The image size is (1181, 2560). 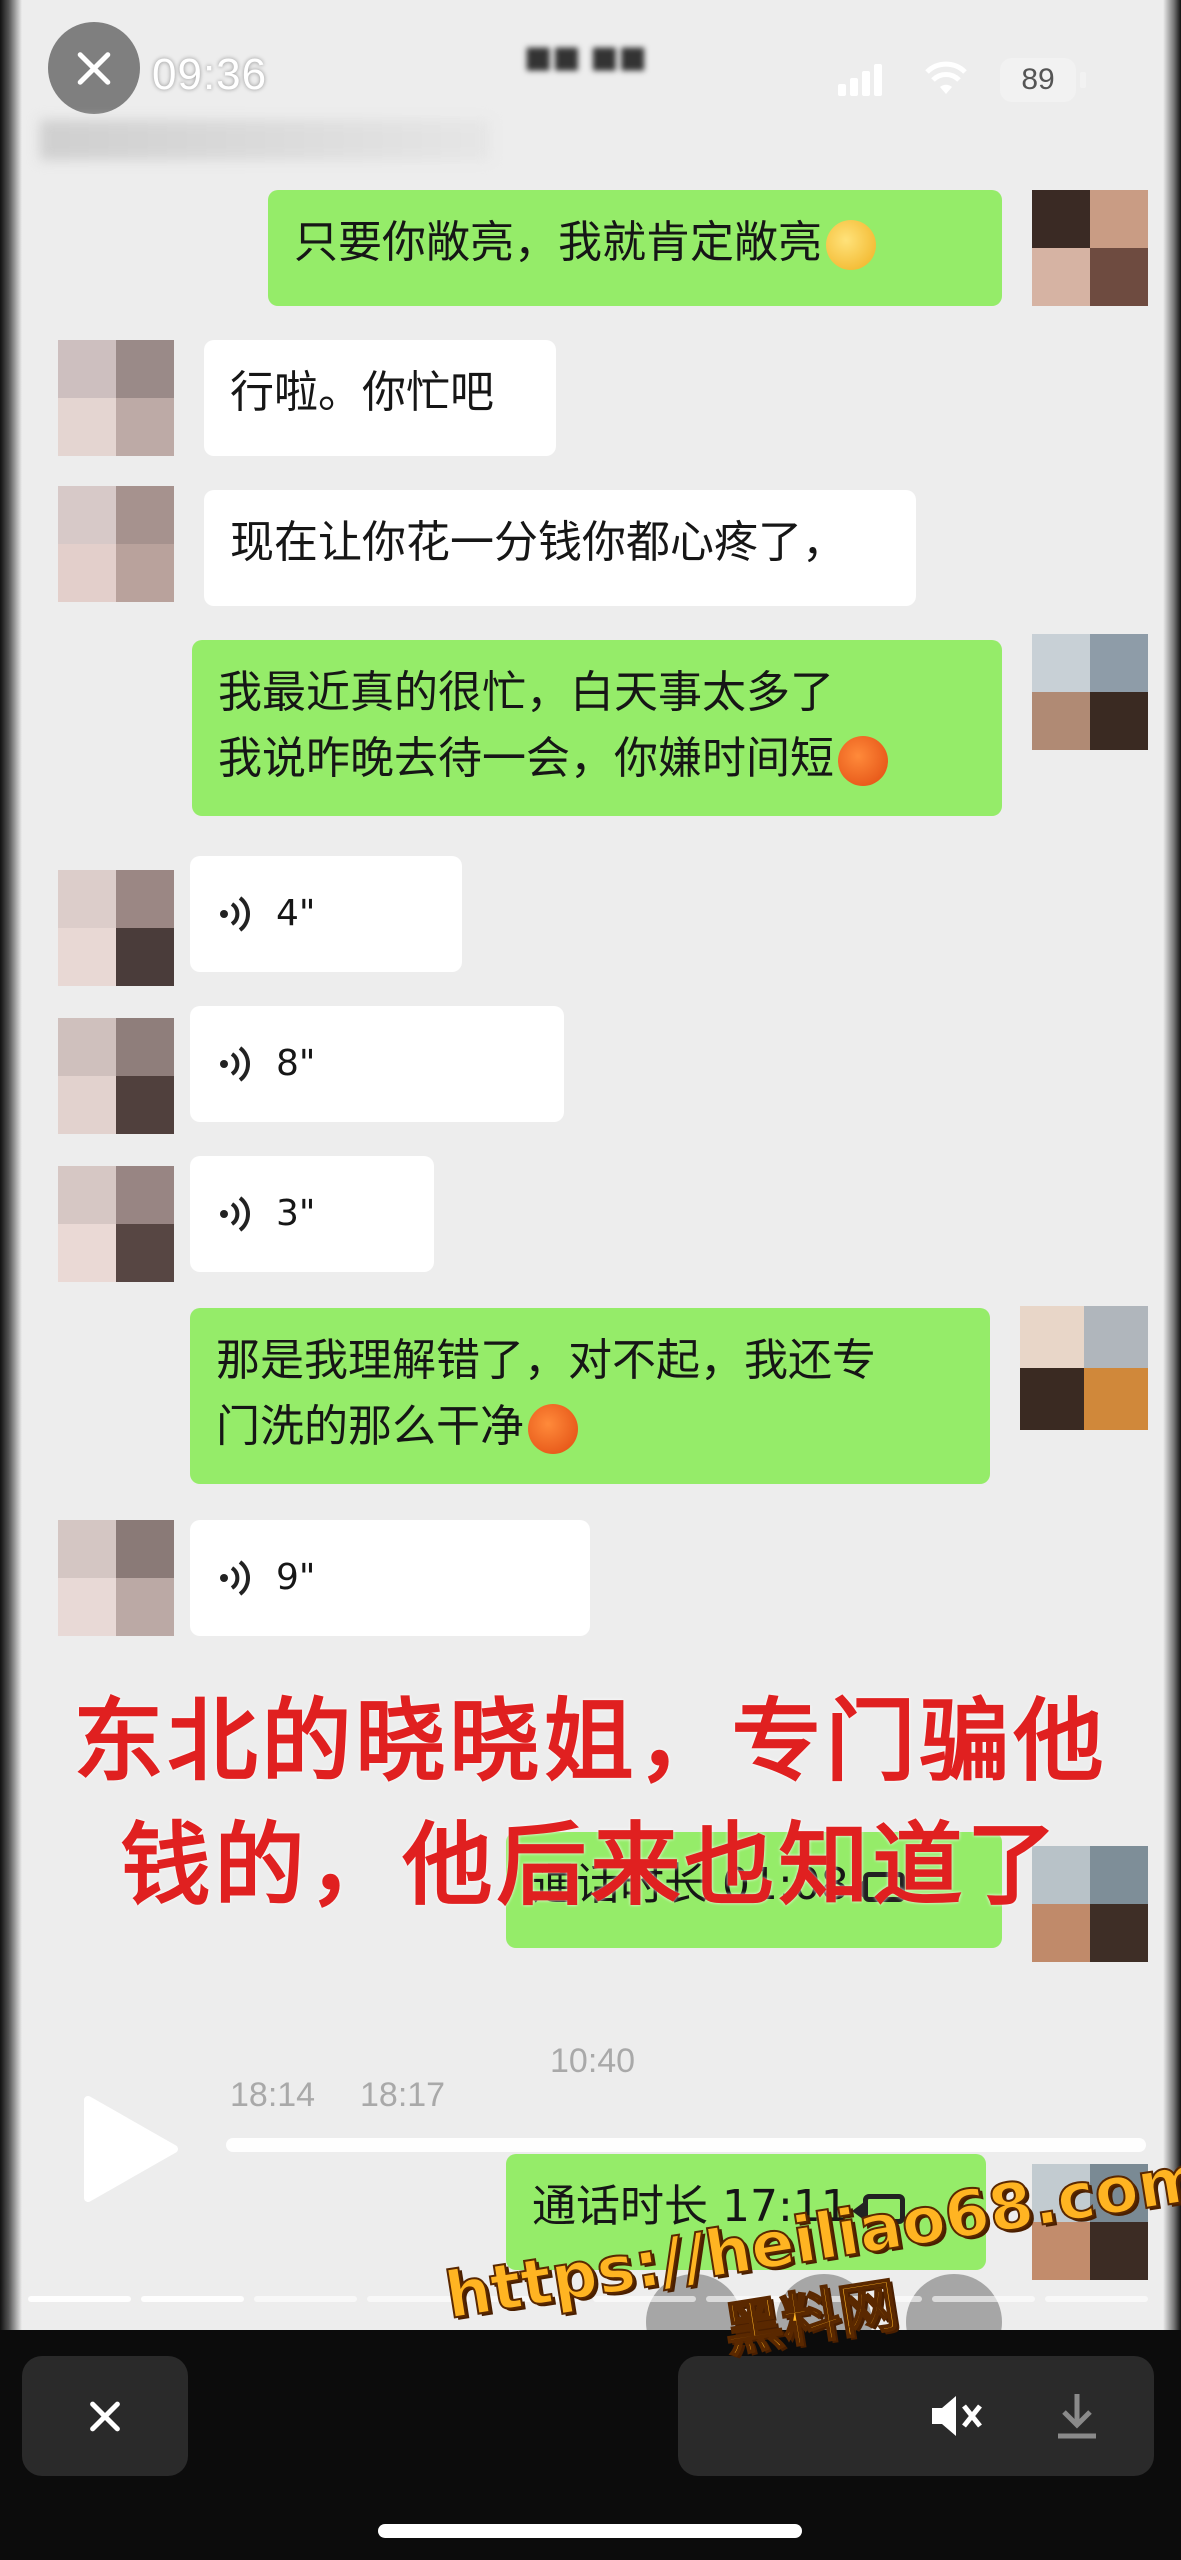 What do you see at coordinates (590, 2531) in the screenshot?
I see `home-indicator` at bounding box center [590, 2531].